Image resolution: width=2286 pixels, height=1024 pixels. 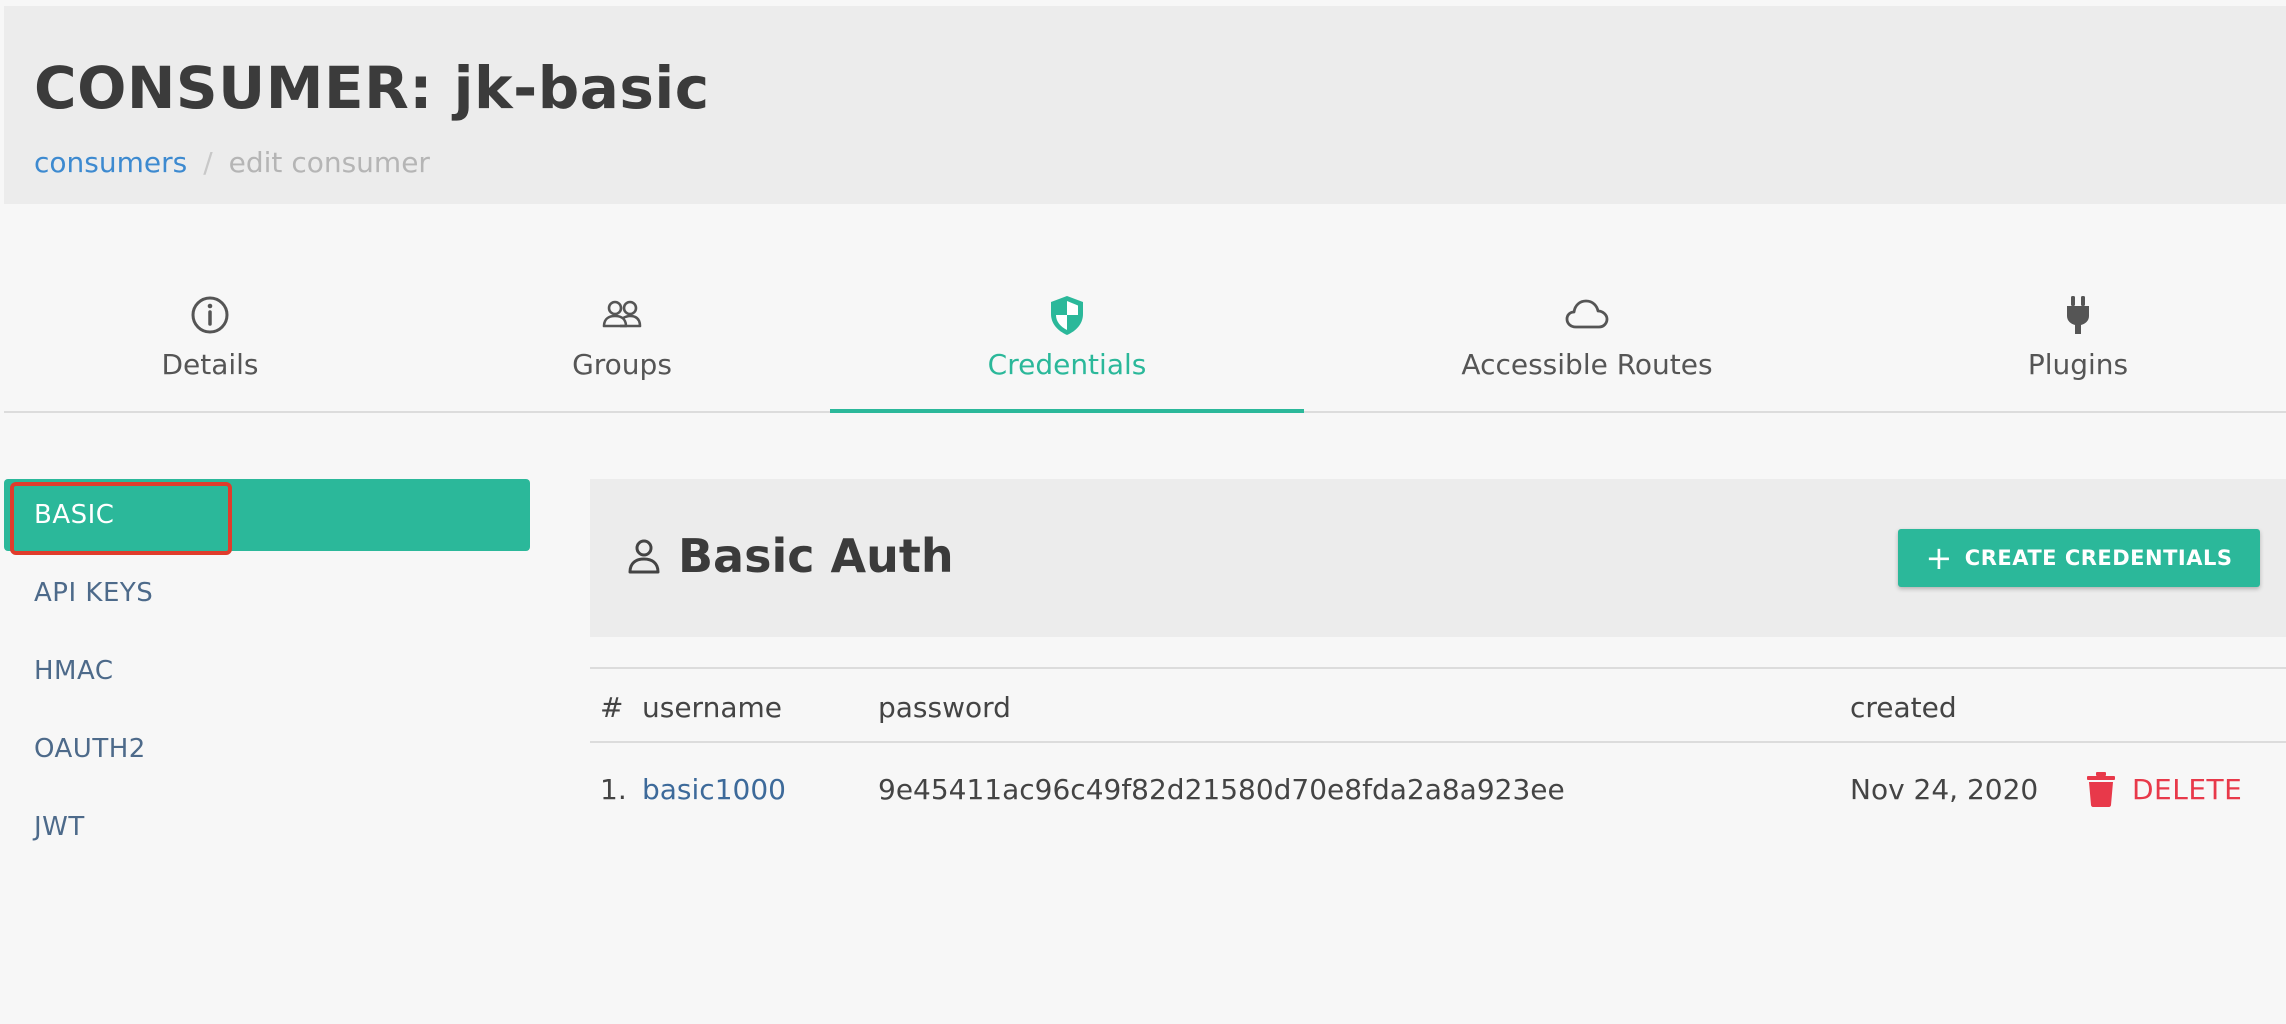 I want to click on sidebar-item-oauth2: OAUTH2, so click(x=267, y=749).